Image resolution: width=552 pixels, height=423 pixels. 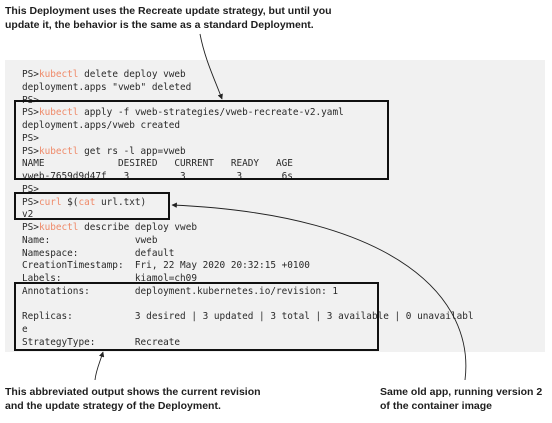 What do you see at coordinates (211, 66) in the screenshot?
I see `arrow-top-to-apply` at bounding box center [211, 66].